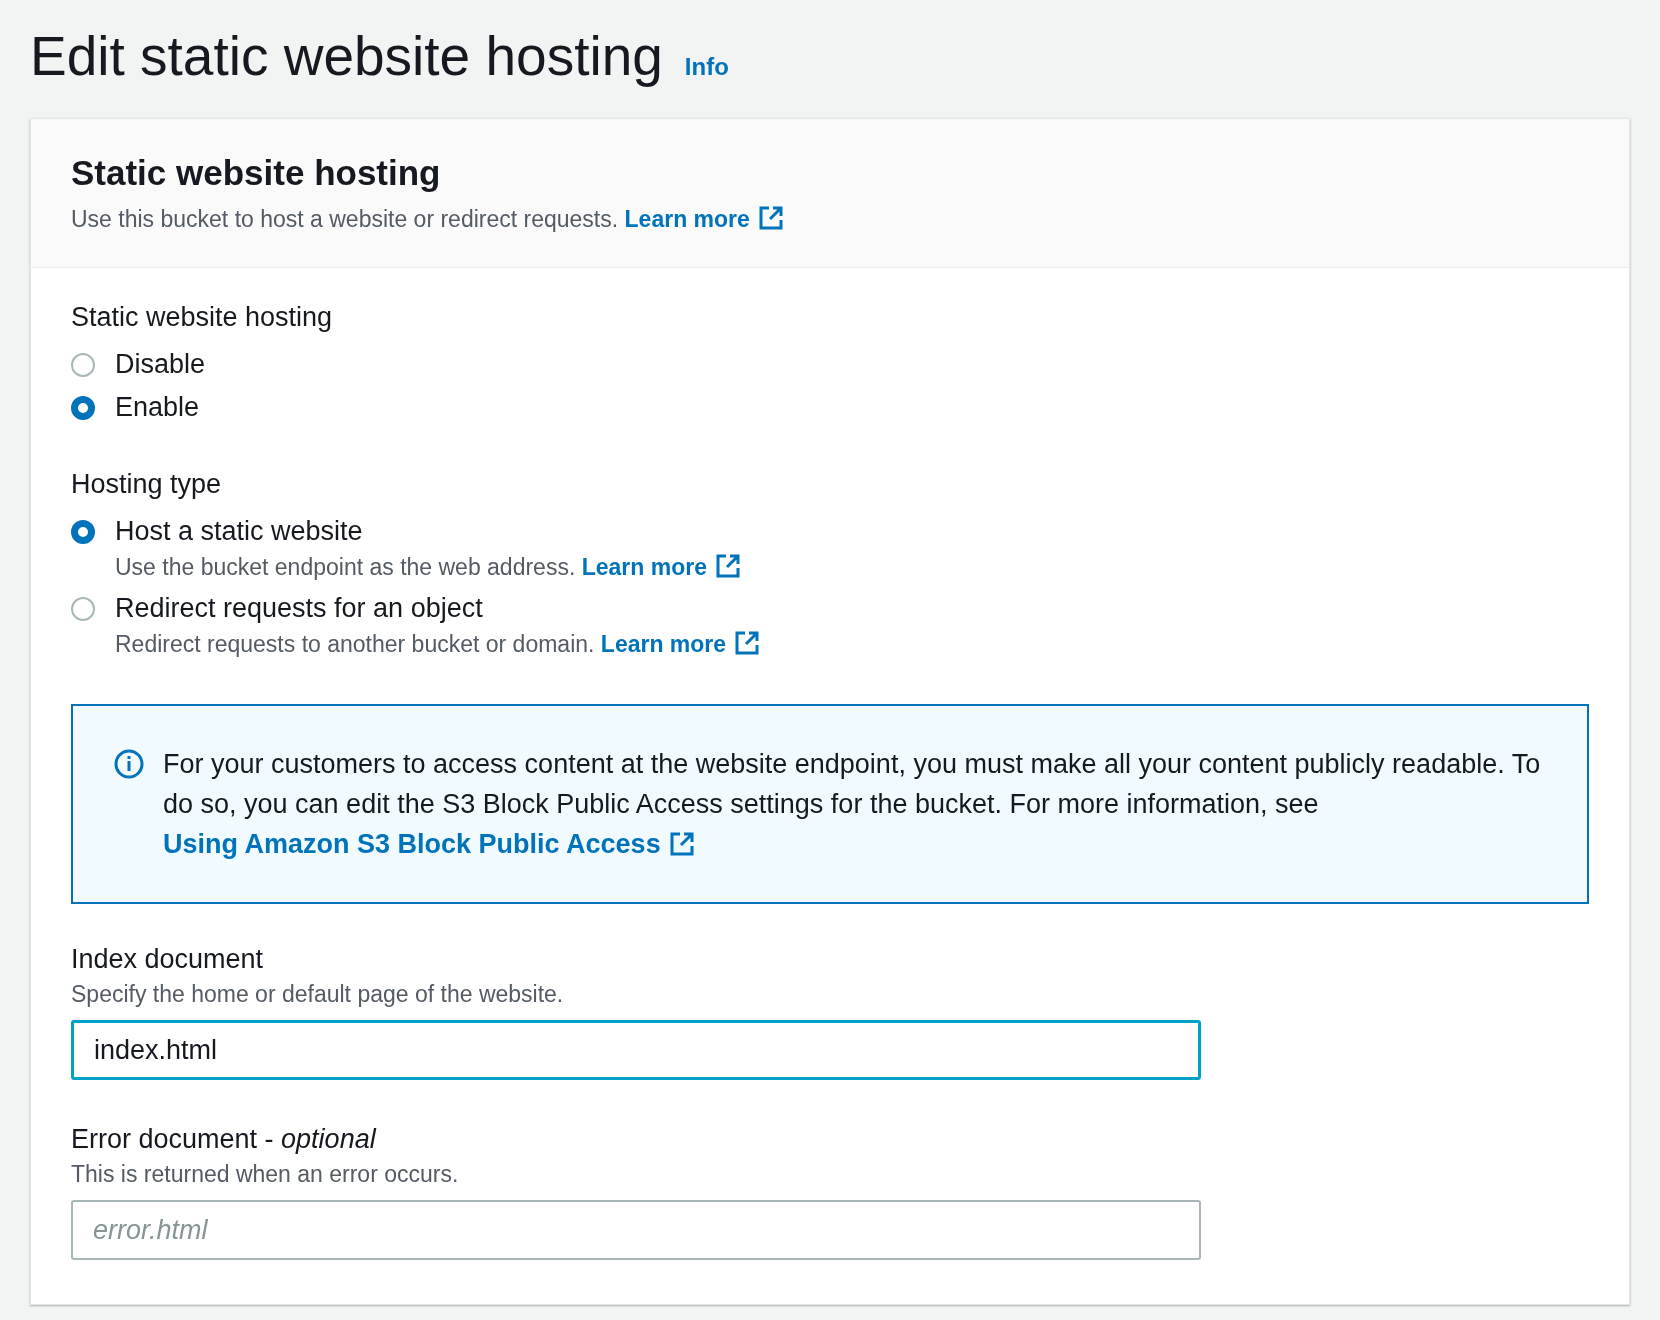 The height and width of the screenshot is (1320, 1660). What do you see at coordinates (160, 364) in the screenshot?
I see `radio-label: Disable` at bounding box center [160, 364].